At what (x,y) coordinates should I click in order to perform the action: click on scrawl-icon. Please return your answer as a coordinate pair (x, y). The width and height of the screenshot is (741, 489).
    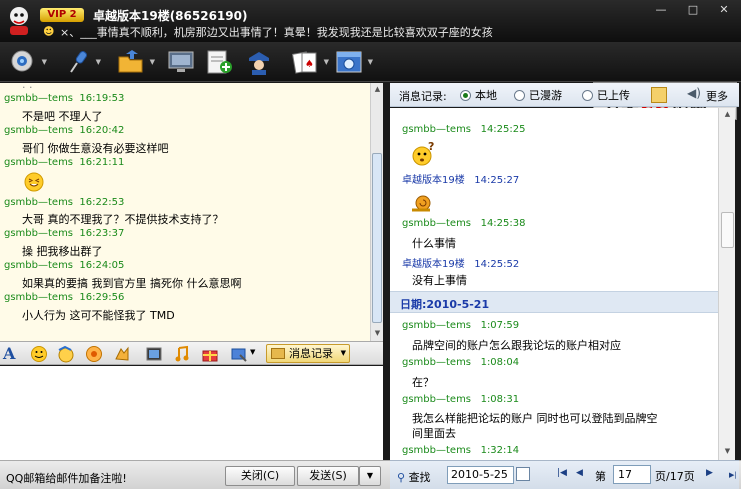
    Looking at the image, I should click on (94, 354).